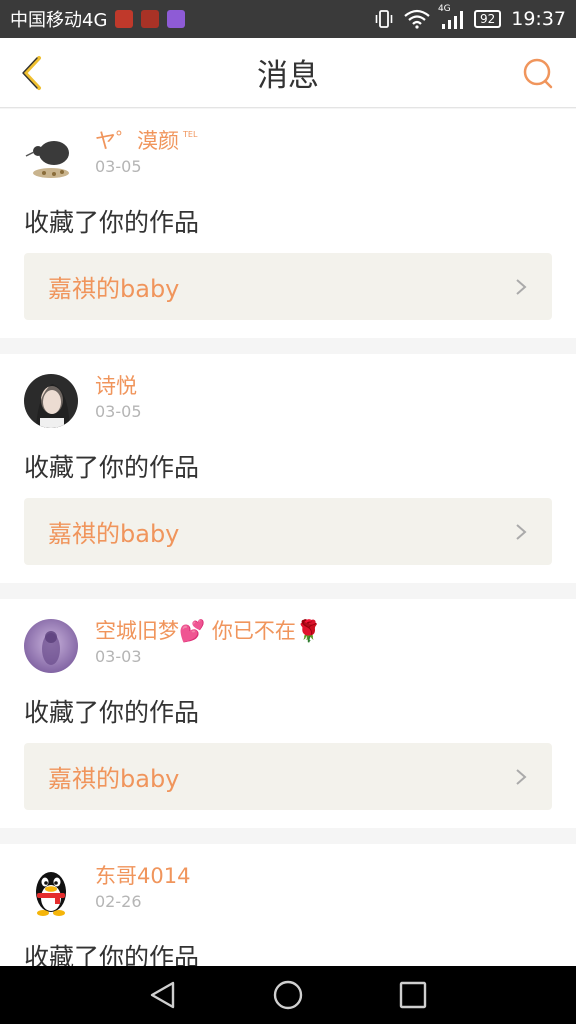  I want to click on vibrate-icon, so click(384, 19).